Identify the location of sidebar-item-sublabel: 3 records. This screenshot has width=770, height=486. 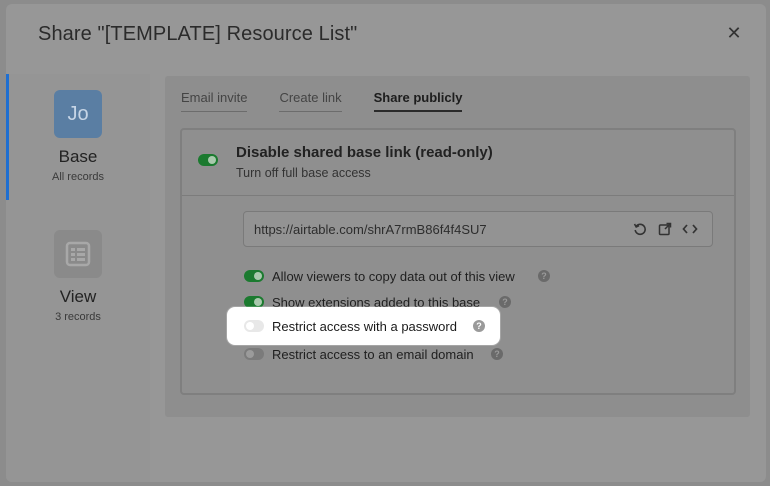
(78, 317).